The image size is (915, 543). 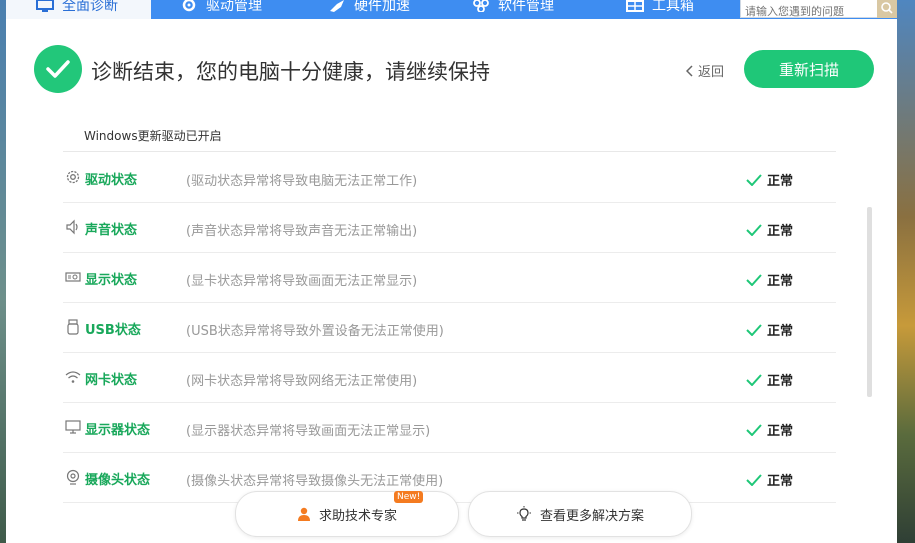 What do you see at coordinates (234, 7) in the screenshot?
I see `tab-label: 驱动管理` at bounding box center [234, 7].